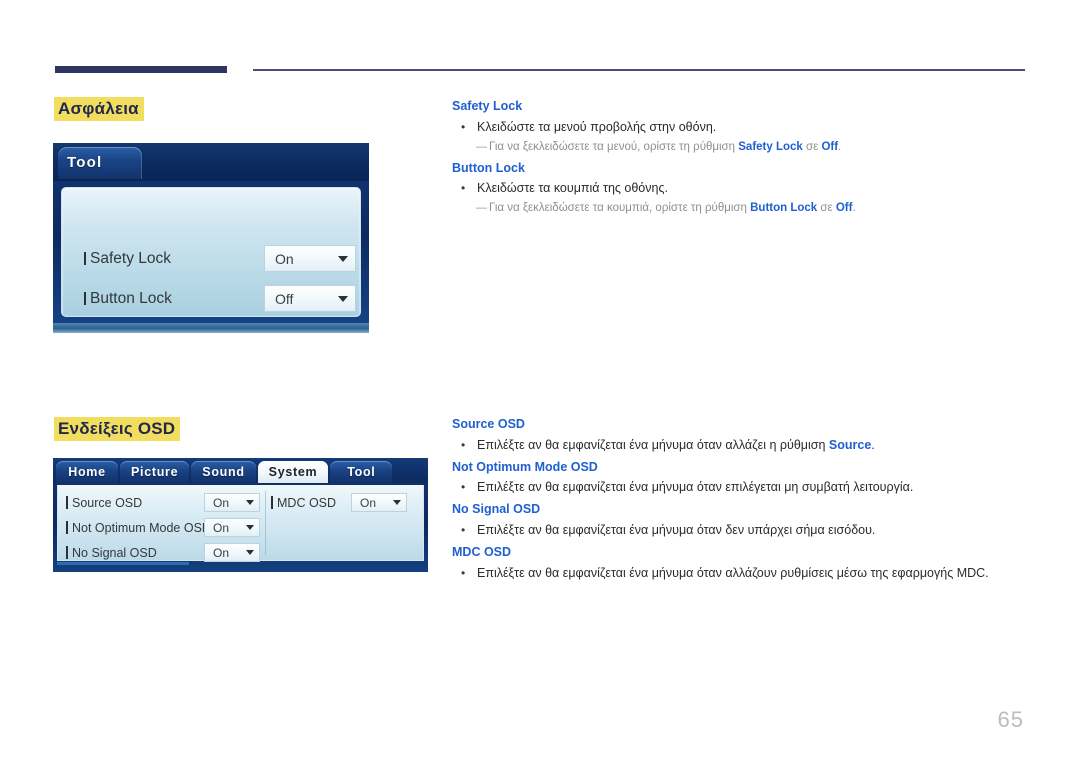 This screenshot has width=1080, height=763. Describe the element at coordinates (525, 466) in the screenshot. I see `description-title: Not Optimum Mode OSD` at that location.